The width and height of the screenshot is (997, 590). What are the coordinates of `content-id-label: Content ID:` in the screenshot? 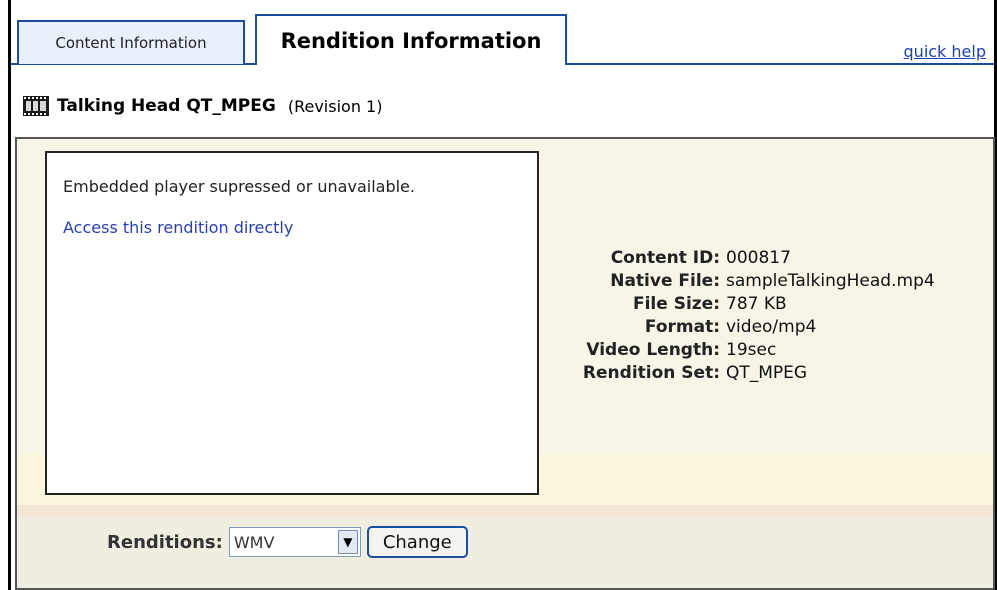 It's located at (665, 258).